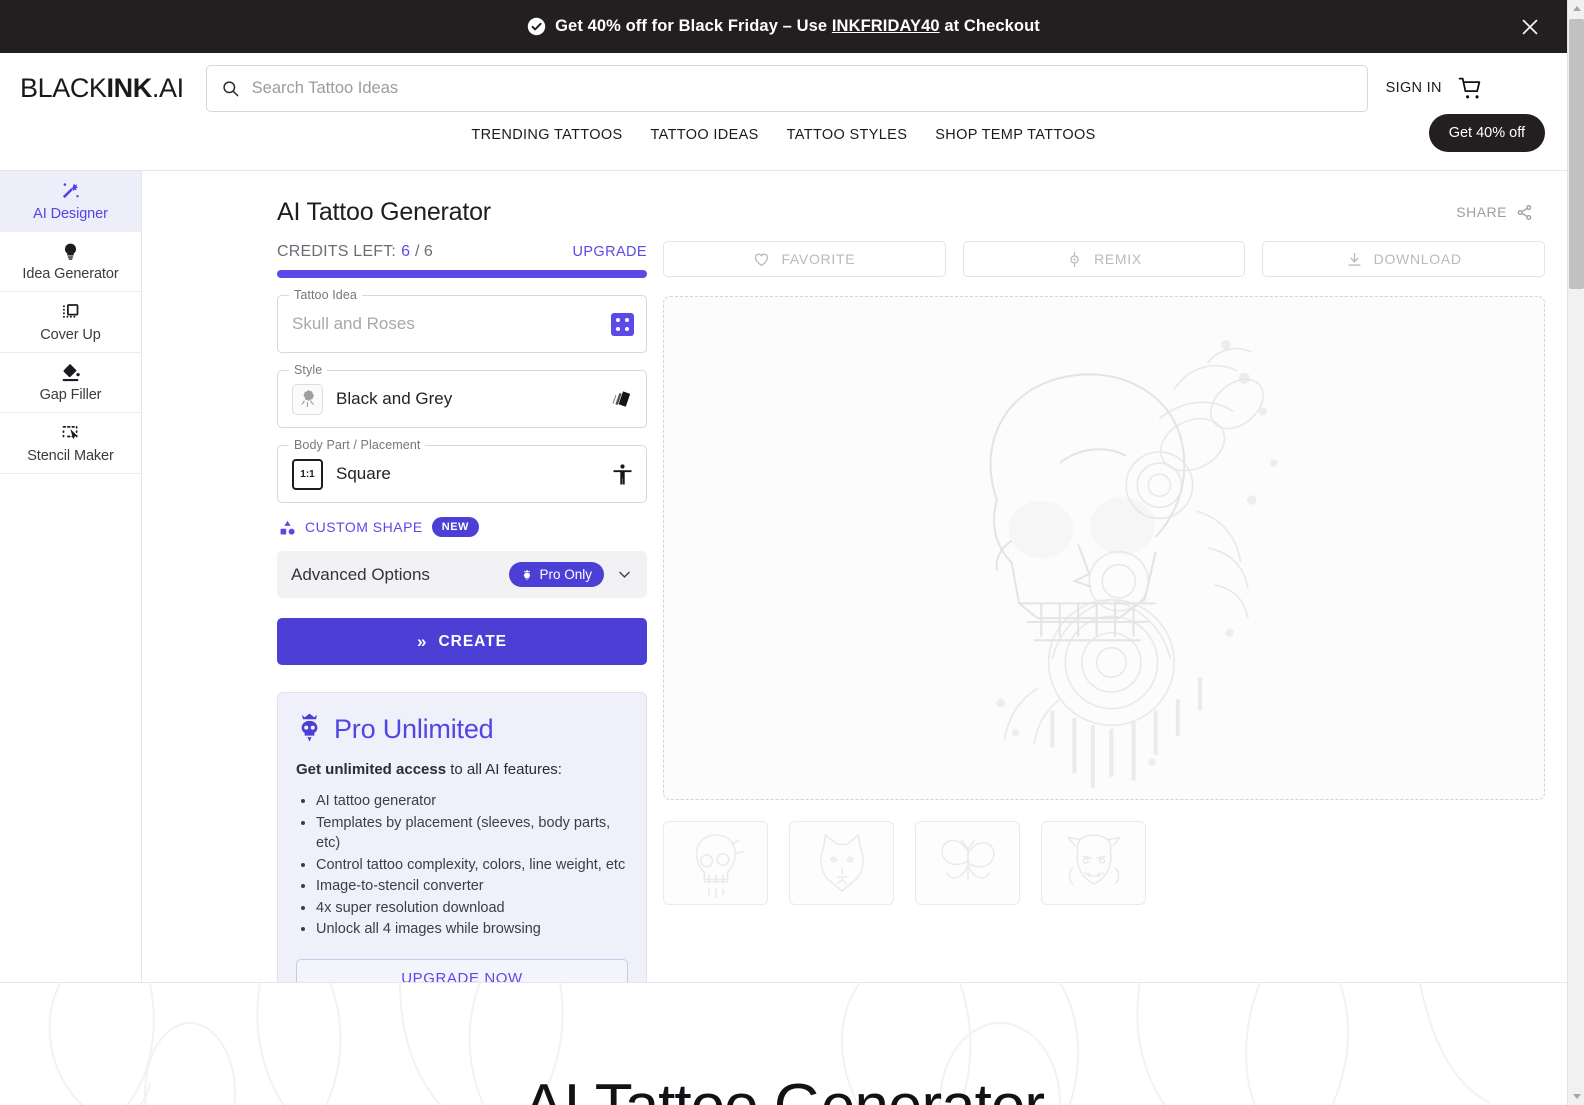 The image size is (1584, 1105). I want to click on butterfly-tattoo-thumbnail, so click(967, 859).